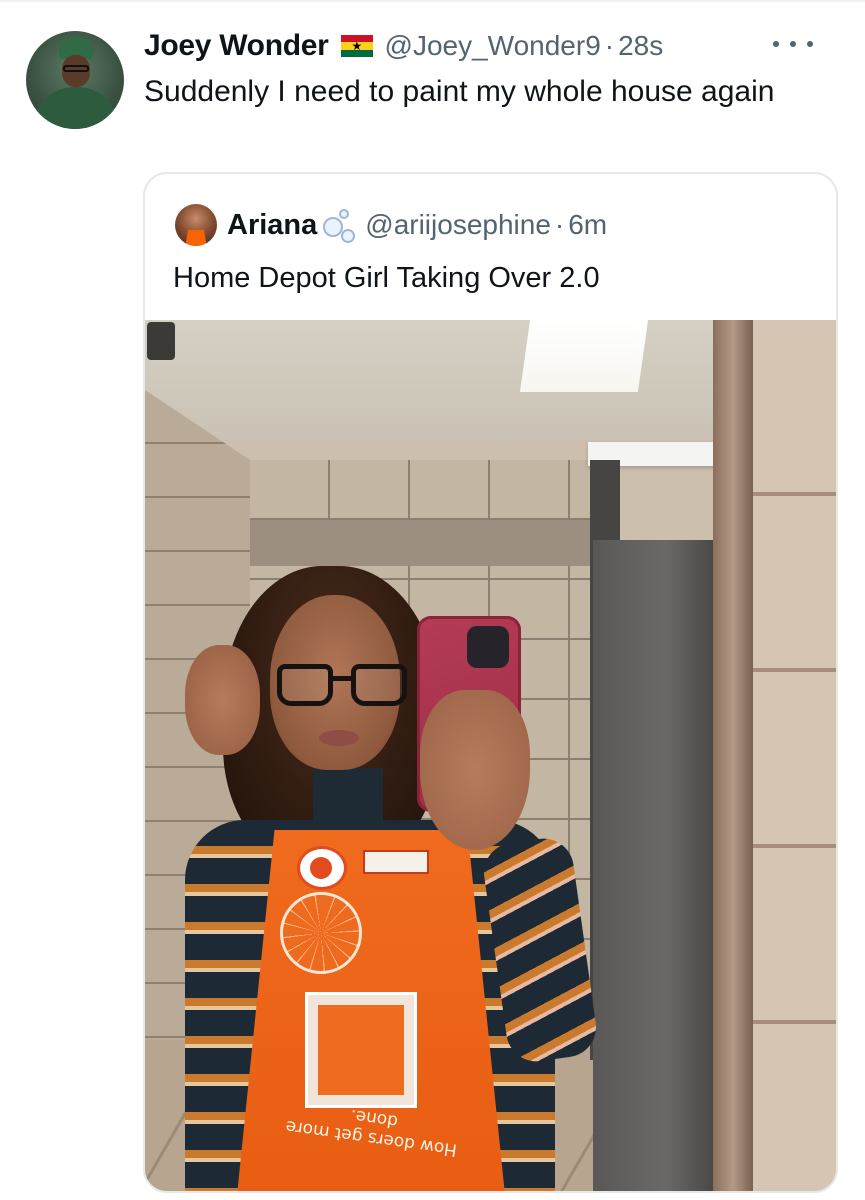 The height and width of the screenshot is (1200, 865). I want to click on avatar, so click(75, 80).